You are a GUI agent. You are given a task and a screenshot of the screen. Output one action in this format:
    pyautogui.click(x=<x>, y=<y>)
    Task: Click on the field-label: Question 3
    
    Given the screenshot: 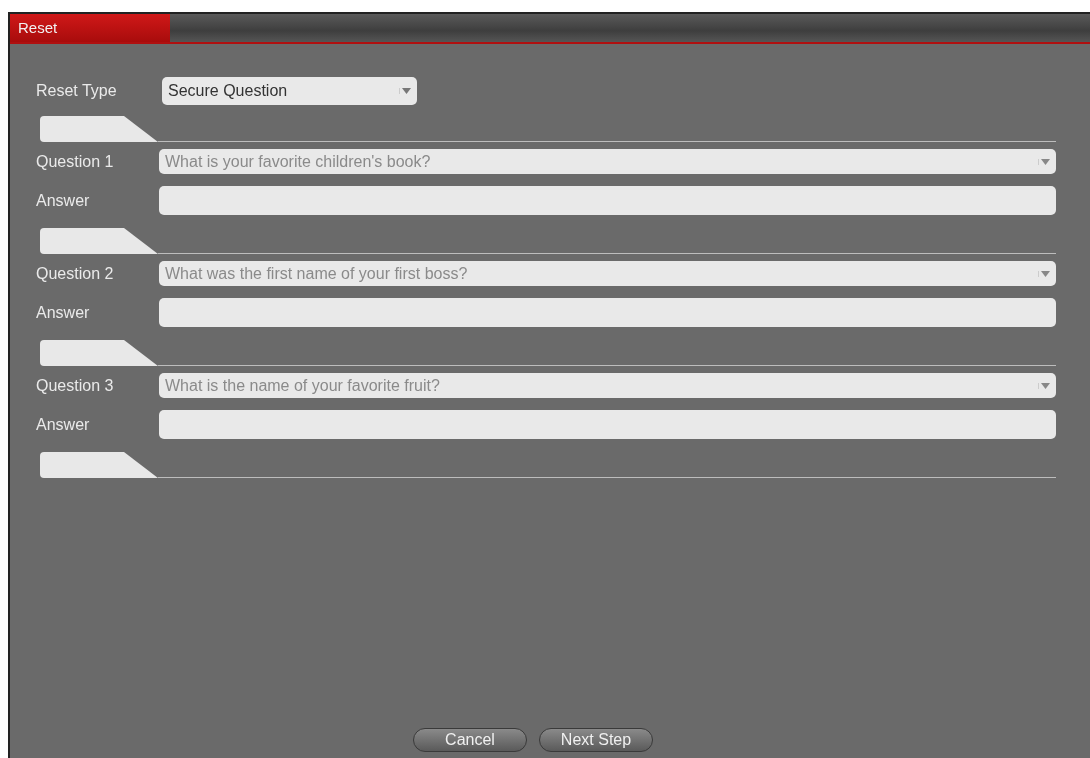 What is the action you would take?
    pyautogui.click(x=75, y=385)
    